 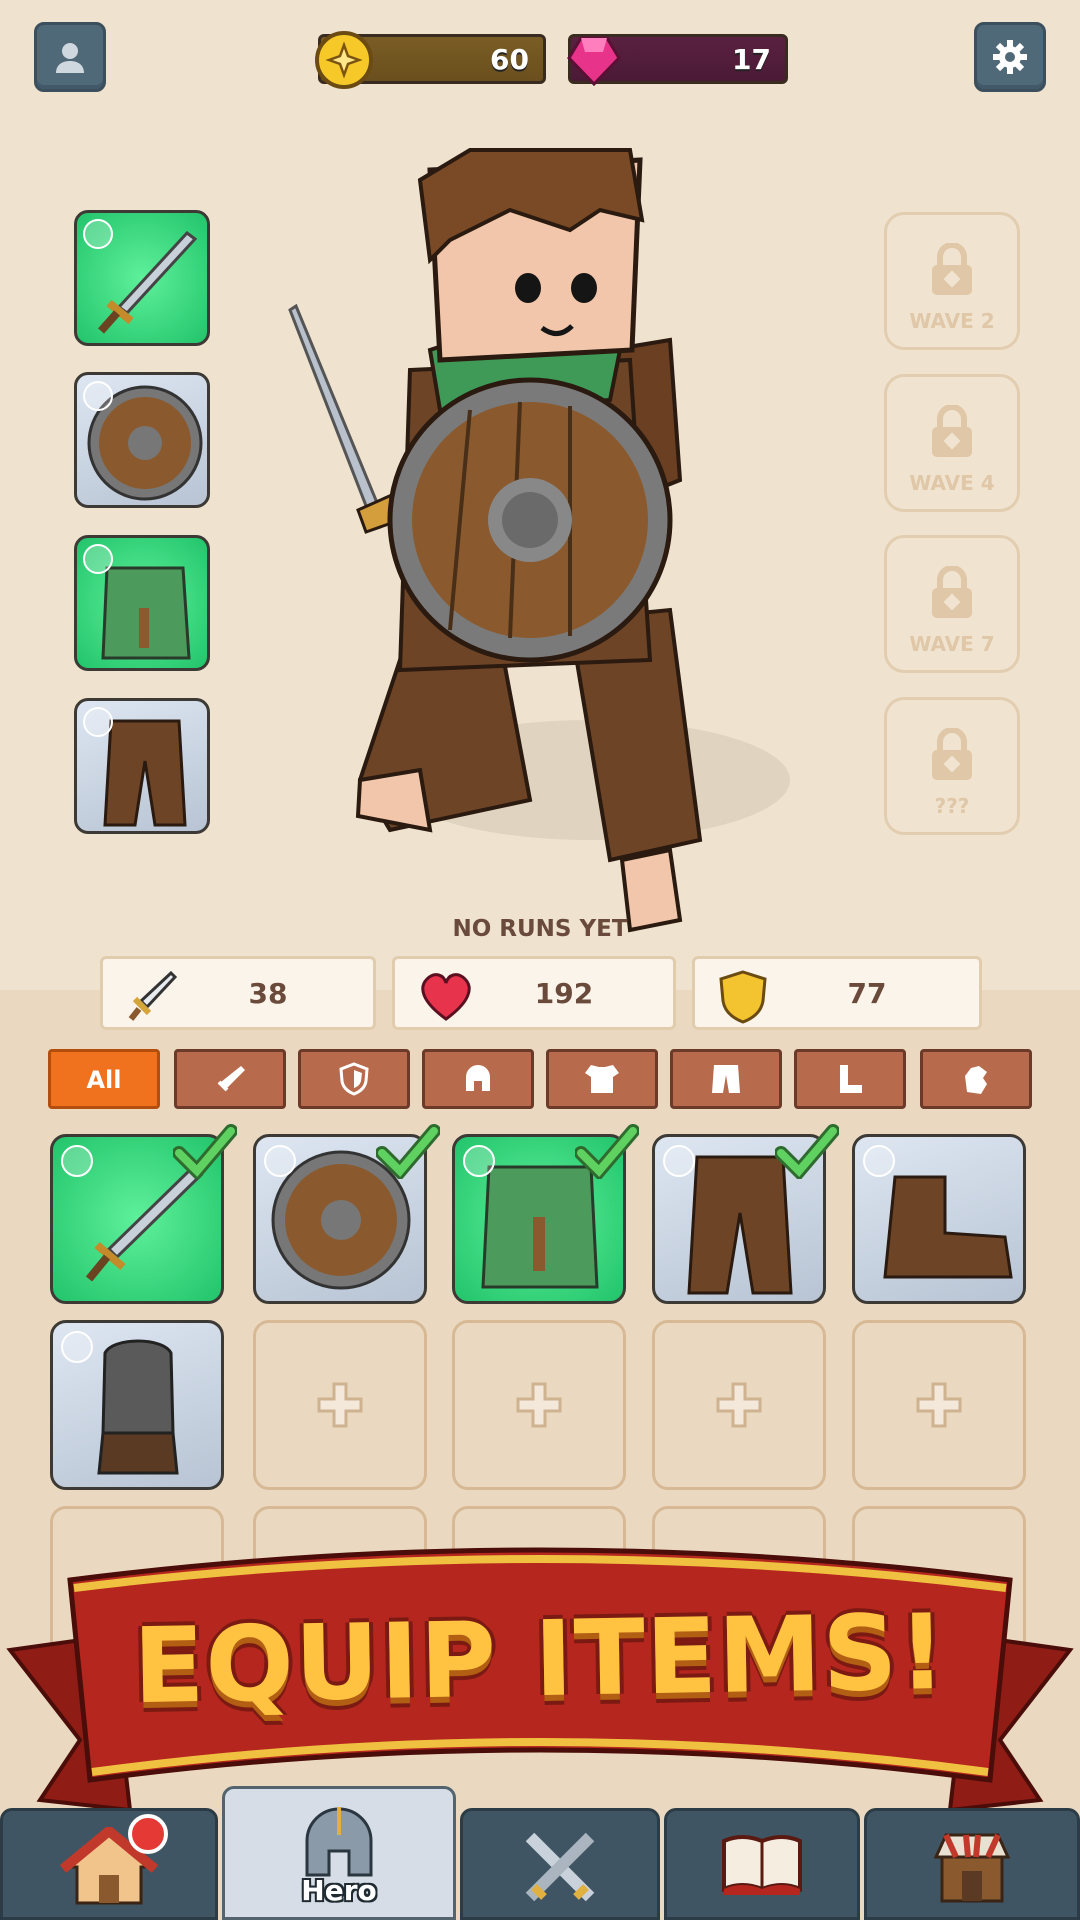 What do you see at coordinates (148, 1834) in the screenshot?
I see `notification-badge` at bounding box center [148, 1834].